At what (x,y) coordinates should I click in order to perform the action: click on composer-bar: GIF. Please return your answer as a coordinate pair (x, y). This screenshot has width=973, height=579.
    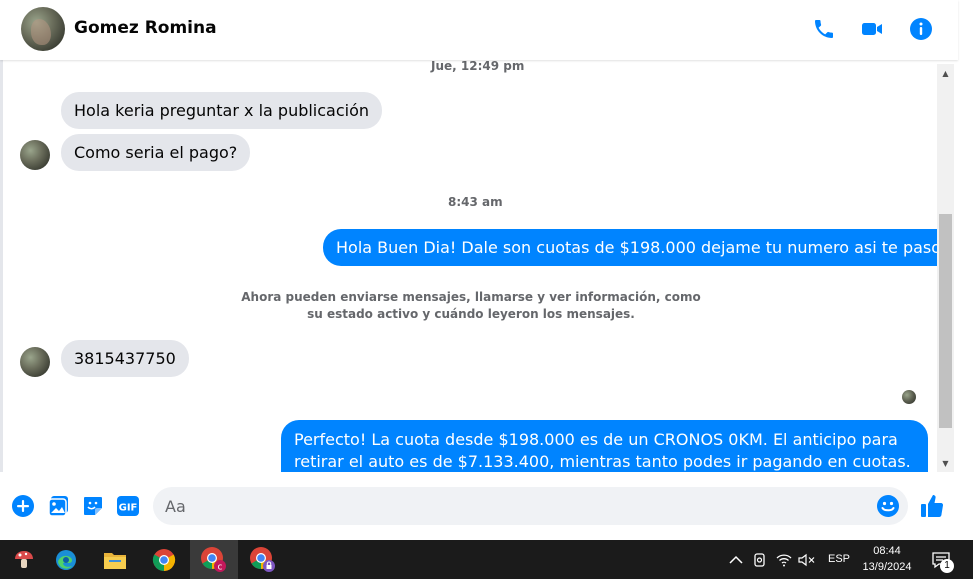
    Looking at the image, I should click on (479, 506).